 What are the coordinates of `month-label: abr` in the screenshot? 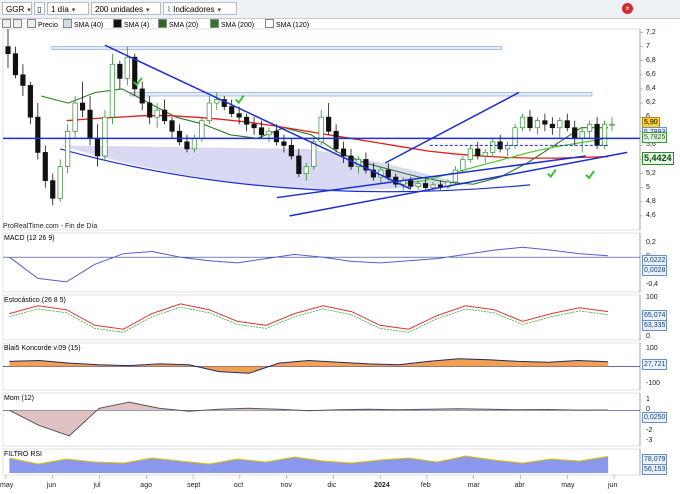 It's located at (519, 485).